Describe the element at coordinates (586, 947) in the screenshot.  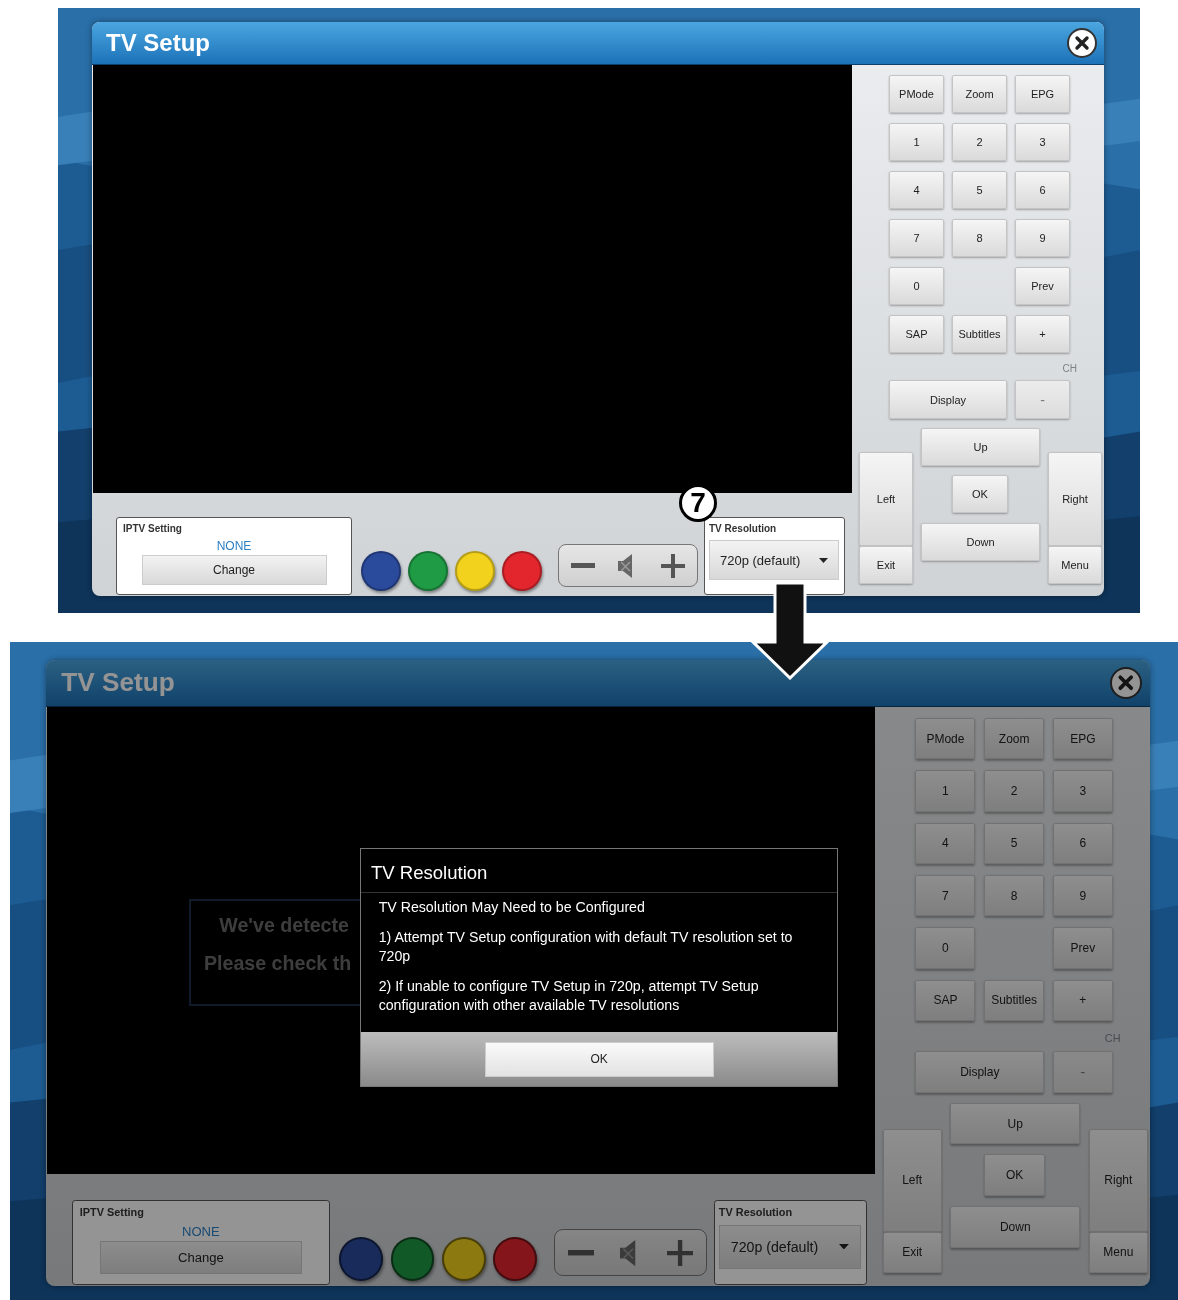
I see `dialog-text: 1) Attempt TV Setup configuration with default TV resolution set to 720p` at that location.